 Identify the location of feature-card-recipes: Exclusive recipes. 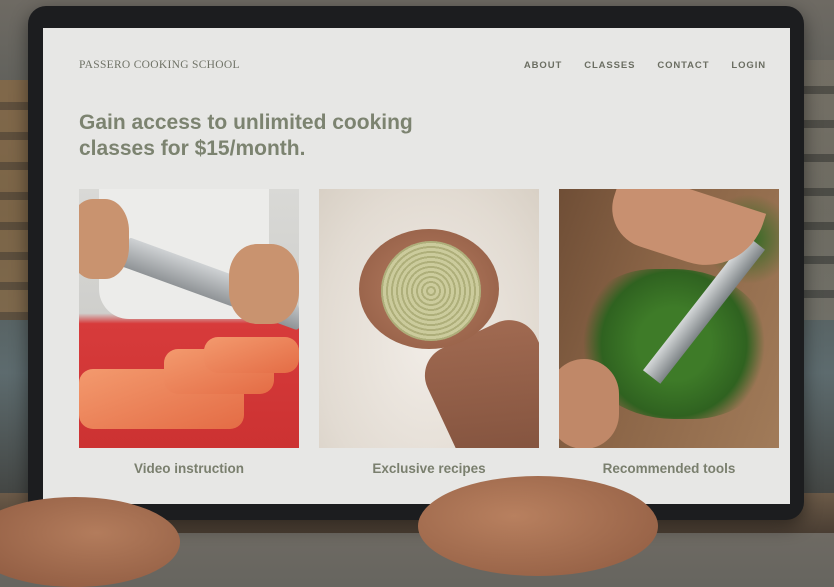
(429, 332).